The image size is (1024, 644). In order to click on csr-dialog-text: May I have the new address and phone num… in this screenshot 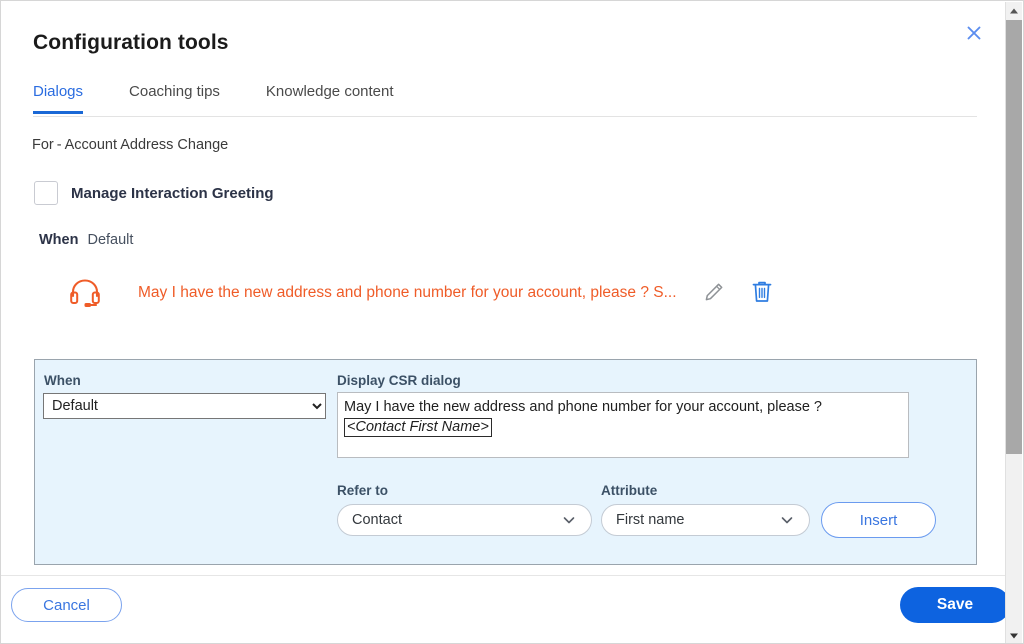, I will do `click(583, 407)`.